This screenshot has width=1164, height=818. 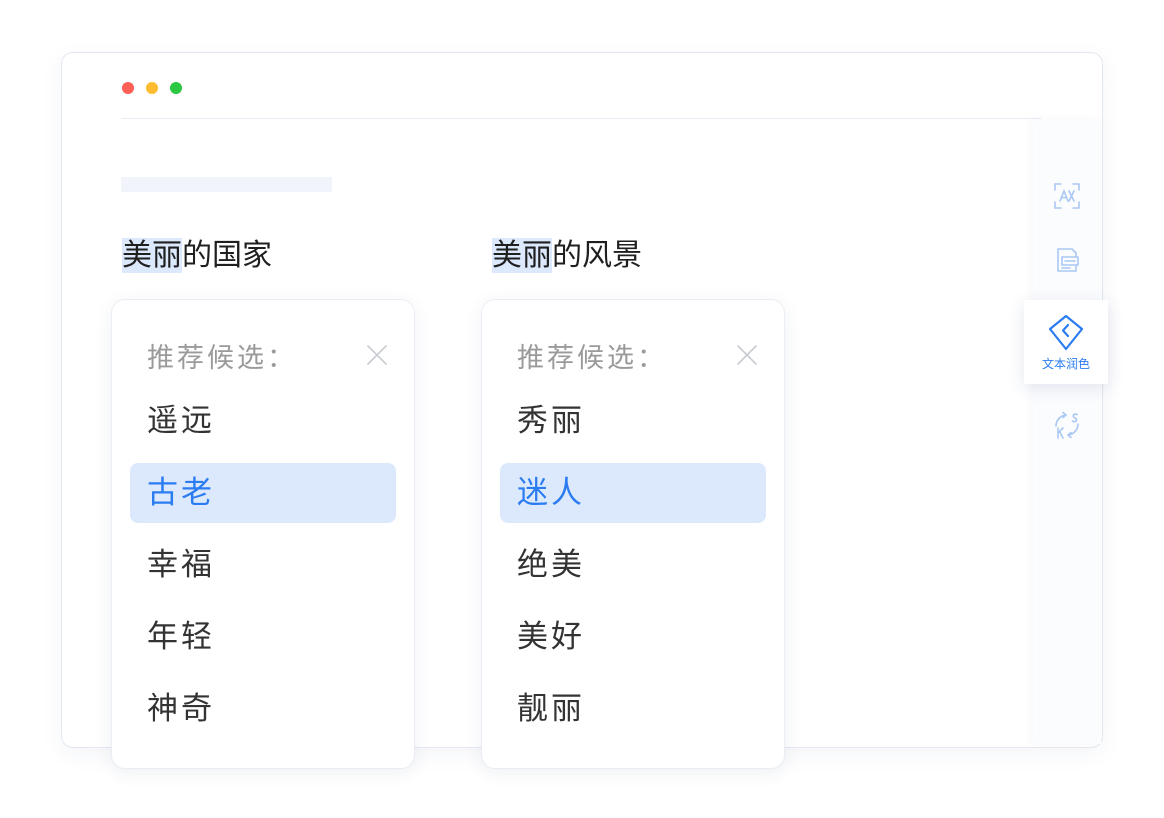 I want to click on suggestion-option: 秀丽, so click(x=633, y=421).